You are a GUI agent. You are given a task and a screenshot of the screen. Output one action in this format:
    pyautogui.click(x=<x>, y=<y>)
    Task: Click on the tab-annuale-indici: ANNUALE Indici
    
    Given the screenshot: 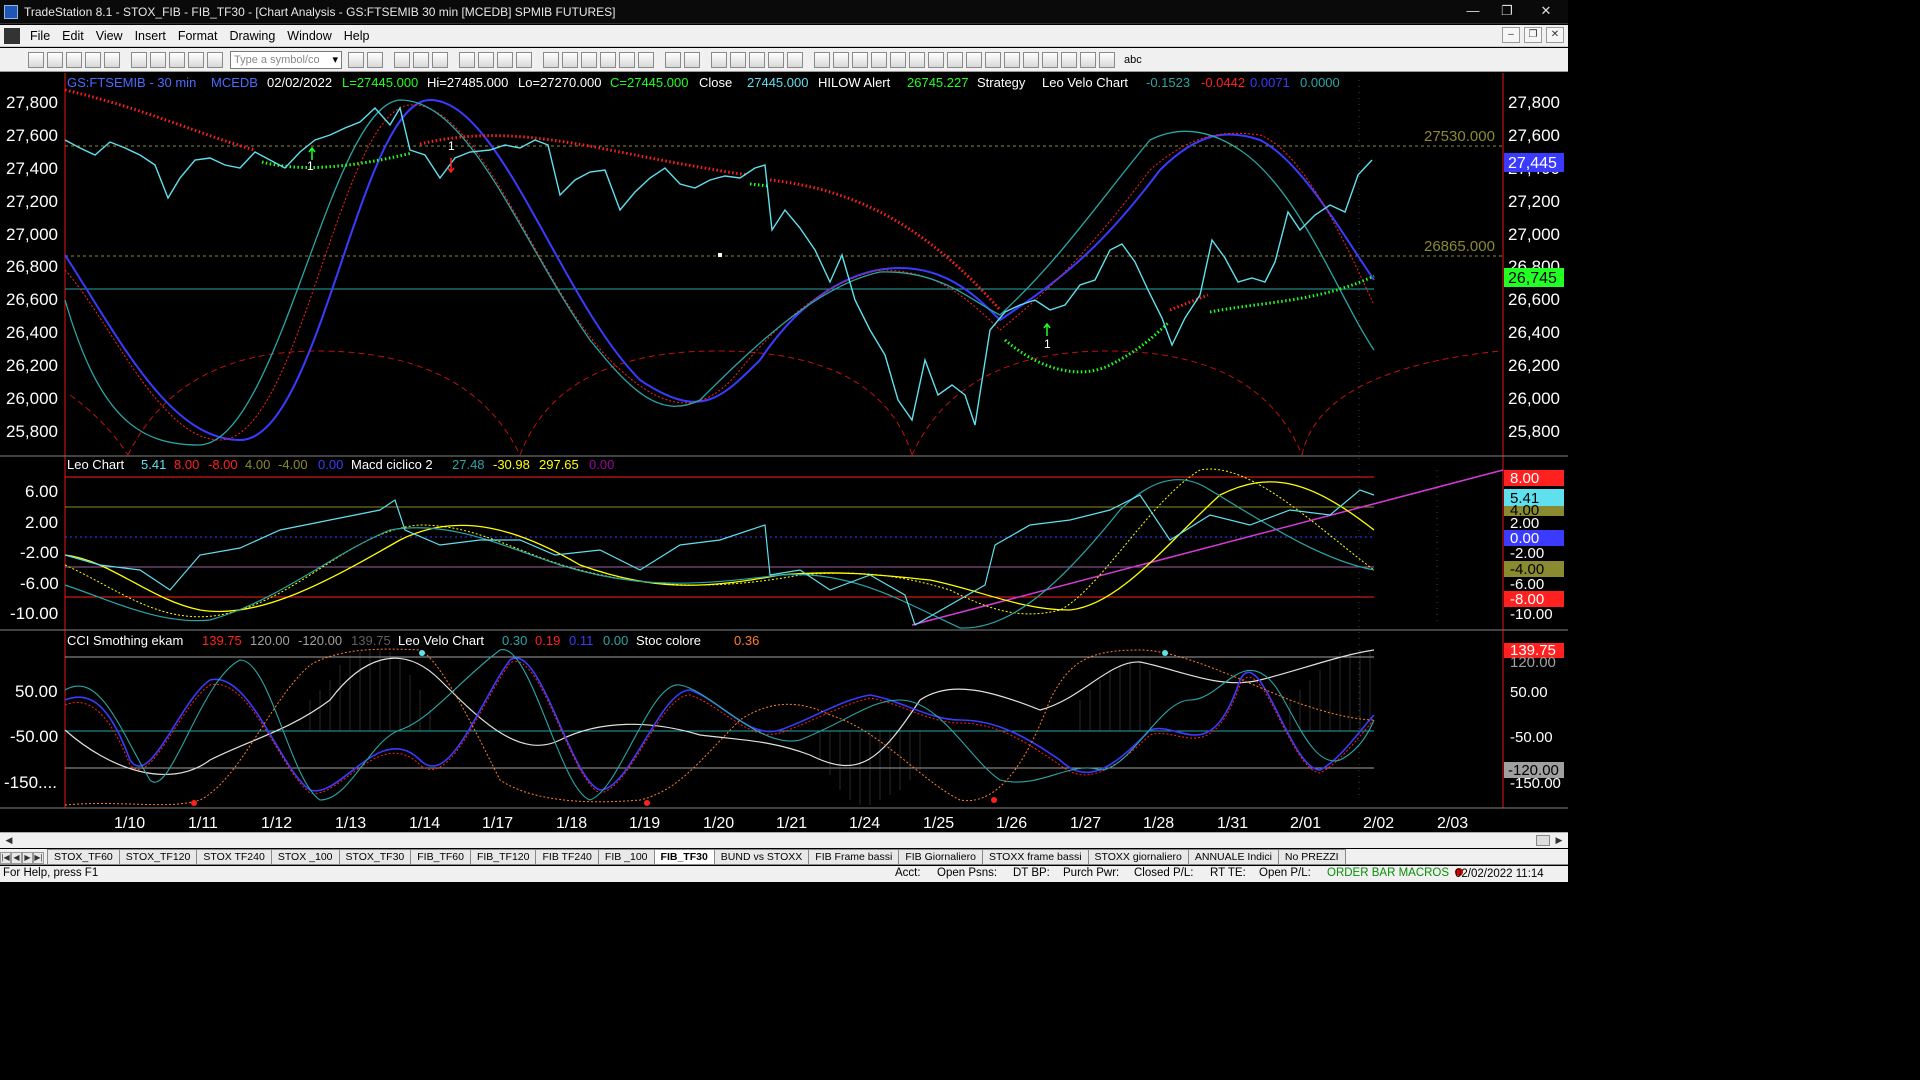 What is the action you would take?
    pyautogui.click(x=1233, y=856)
    